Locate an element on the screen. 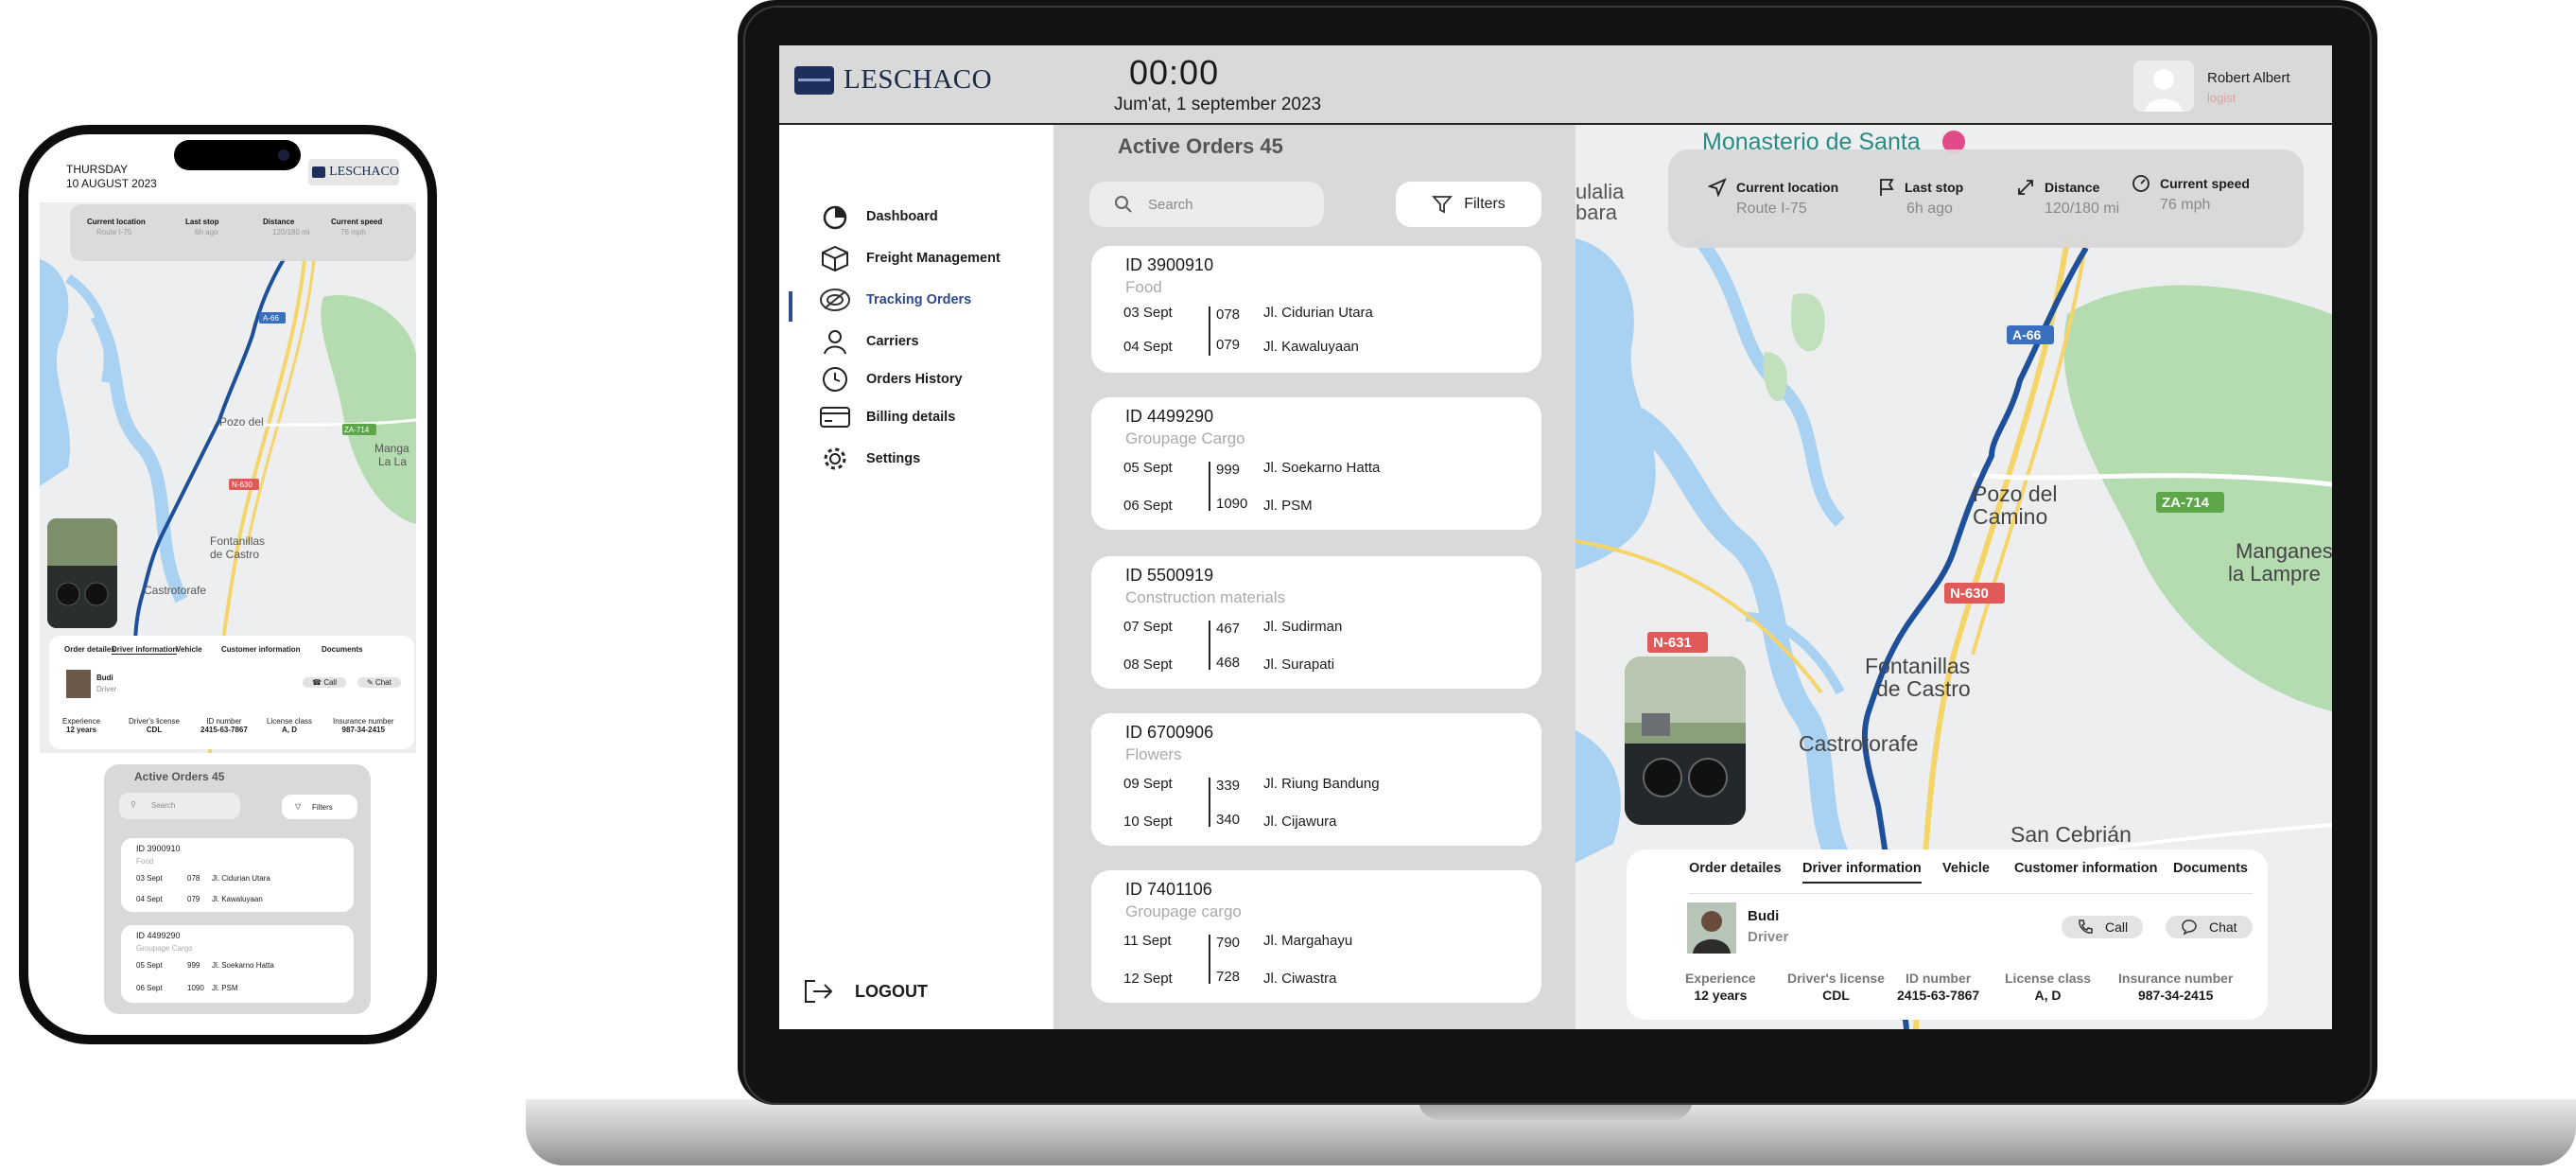 The width and height of the screenshot is (2576, 1173). phone-tab-driver: Driver information is located at coordinates (145, 650).